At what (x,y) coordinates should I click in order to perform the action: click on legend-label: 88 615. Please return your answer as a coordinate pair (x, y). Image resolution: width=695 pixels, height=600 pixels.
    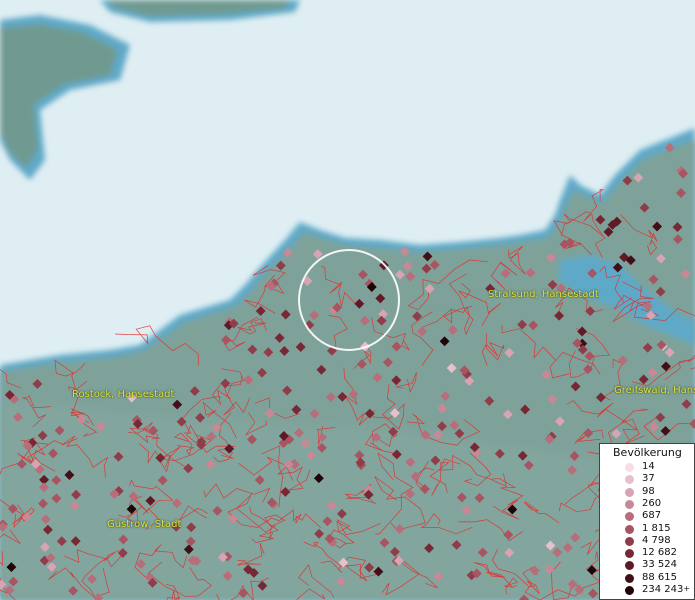
    Looking at the image, I should click on (659, 577).